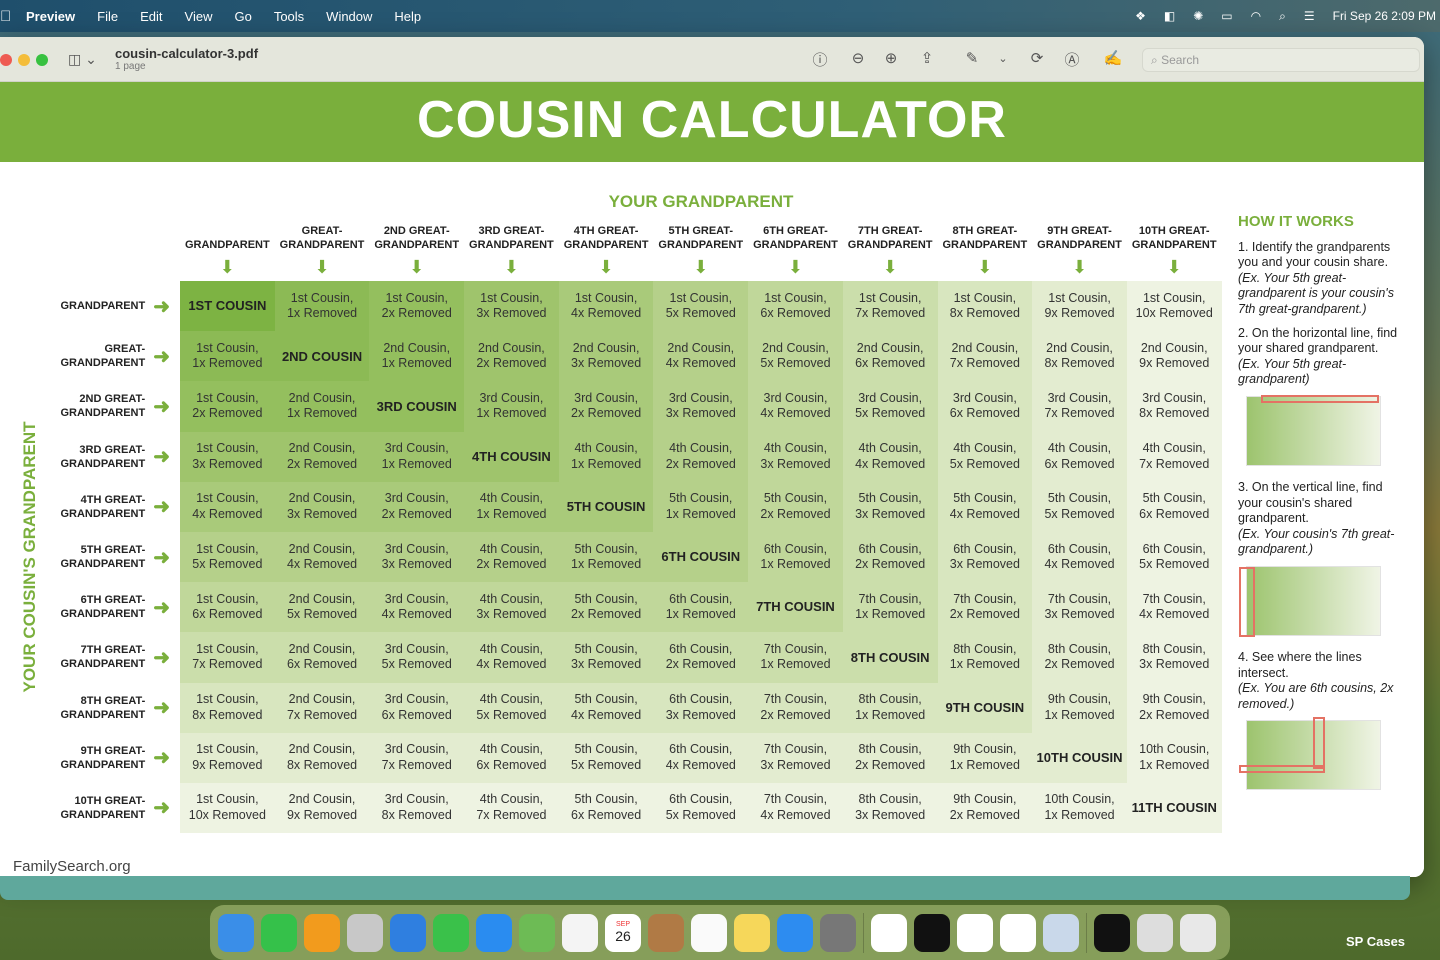 The image size is (1440, 960). What do you see at coordinates (537, 932) in the screenshot?
I see `dock-maps-icon` at bounding box center [537, 932].